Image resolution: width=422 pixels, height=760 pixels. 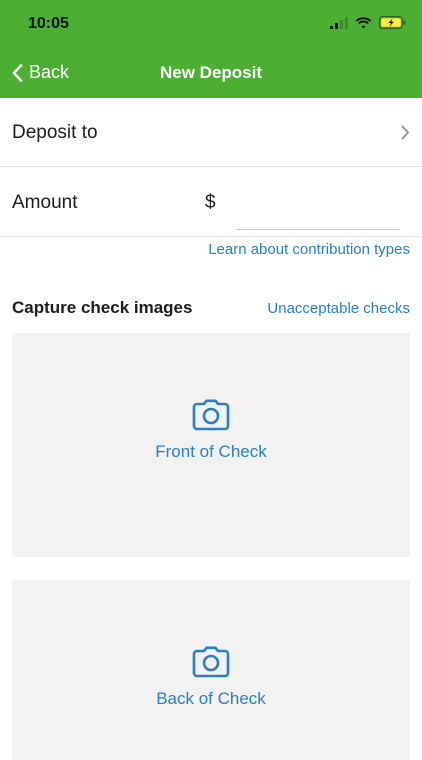 I want to click on amount-label: Amount, so click(x=45, y=202).